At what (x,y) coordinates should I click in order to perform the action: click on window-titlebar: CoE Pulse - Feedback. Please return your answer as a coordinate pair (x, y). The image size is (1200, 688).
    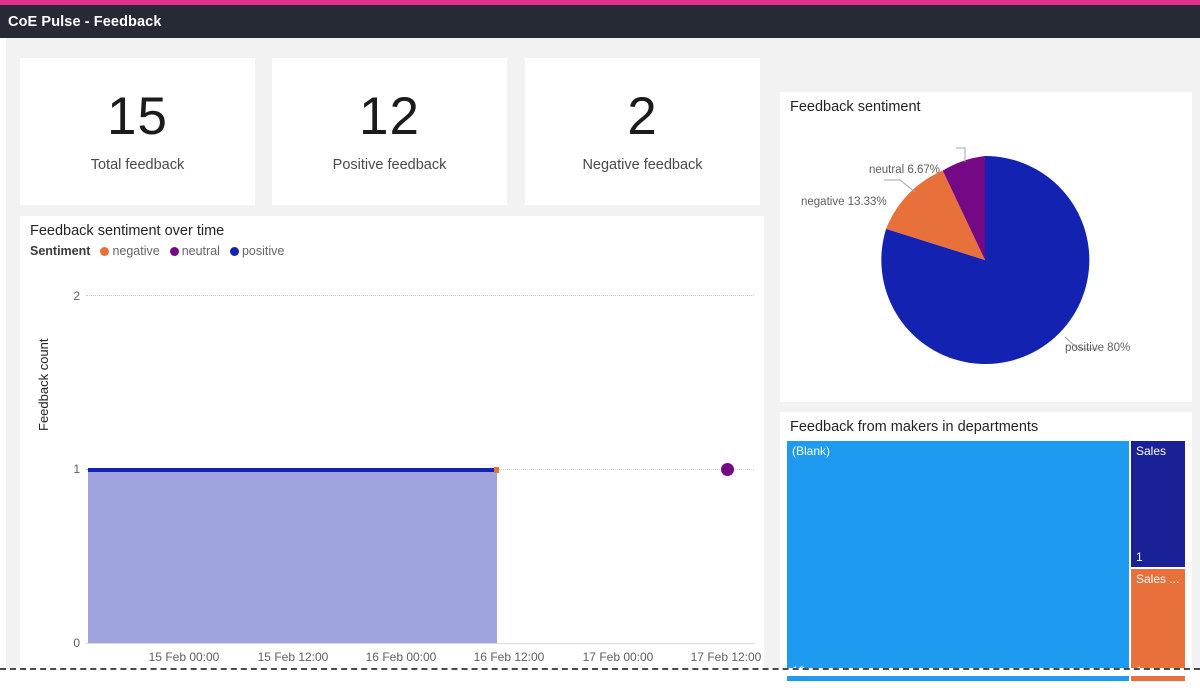
    Looking at the image, I should click on (600, 21).